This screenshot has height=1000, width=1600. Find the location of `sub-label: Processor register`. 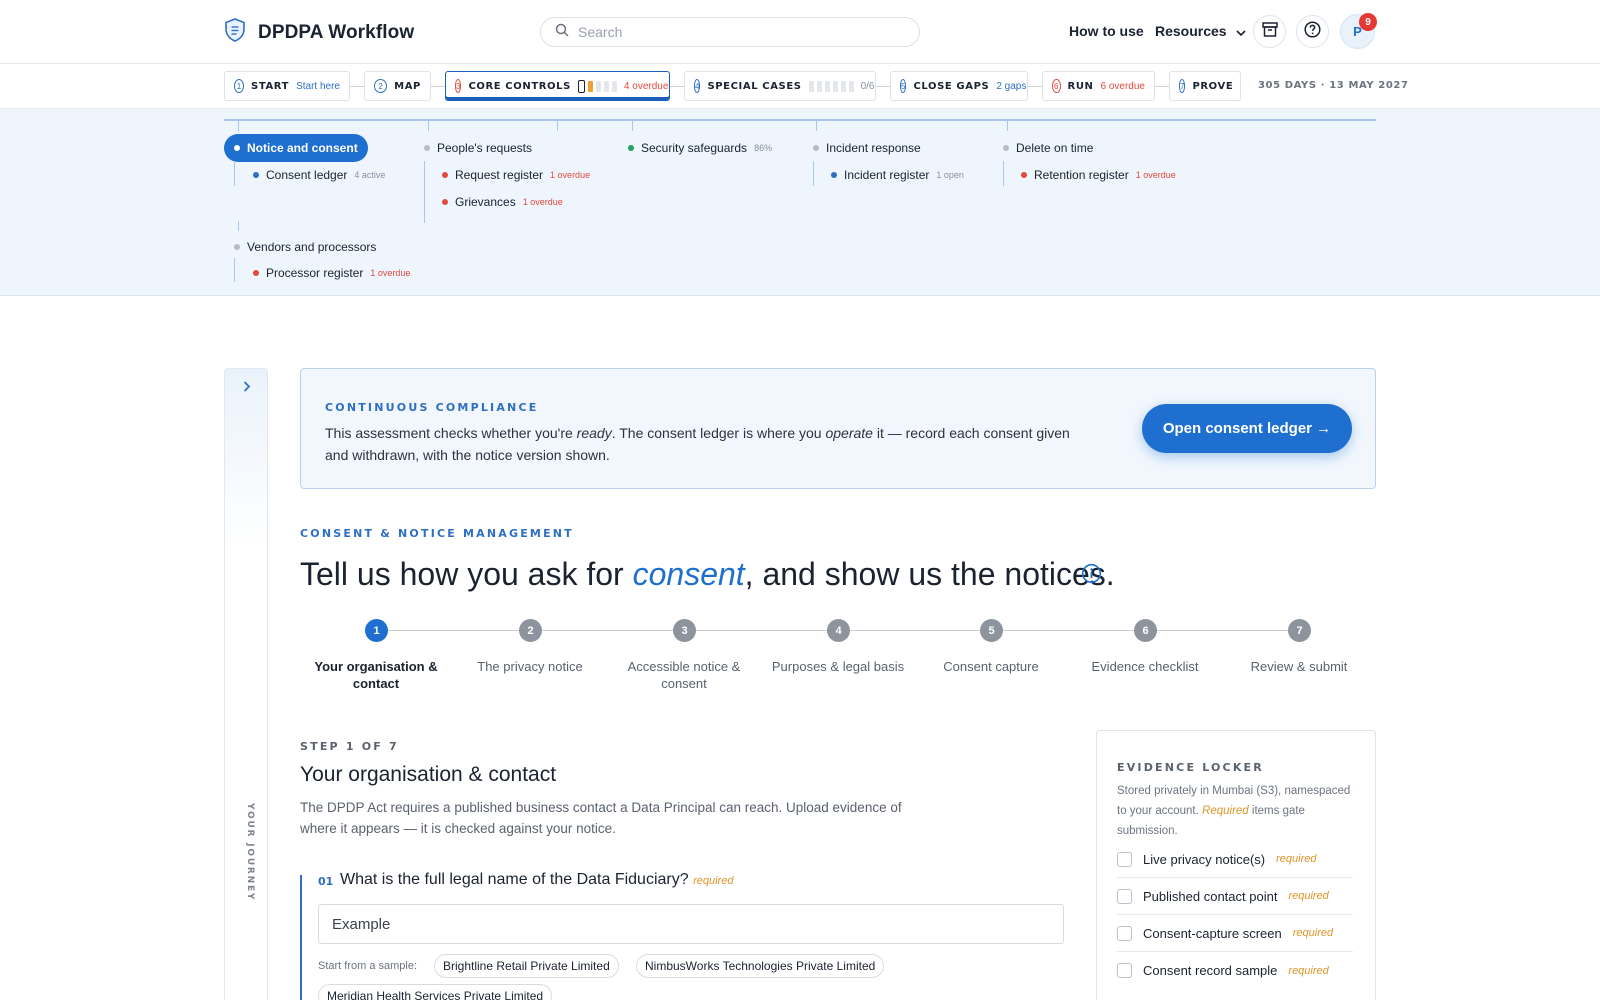

sub-label: Processor register is located at coordinates (315, 273).